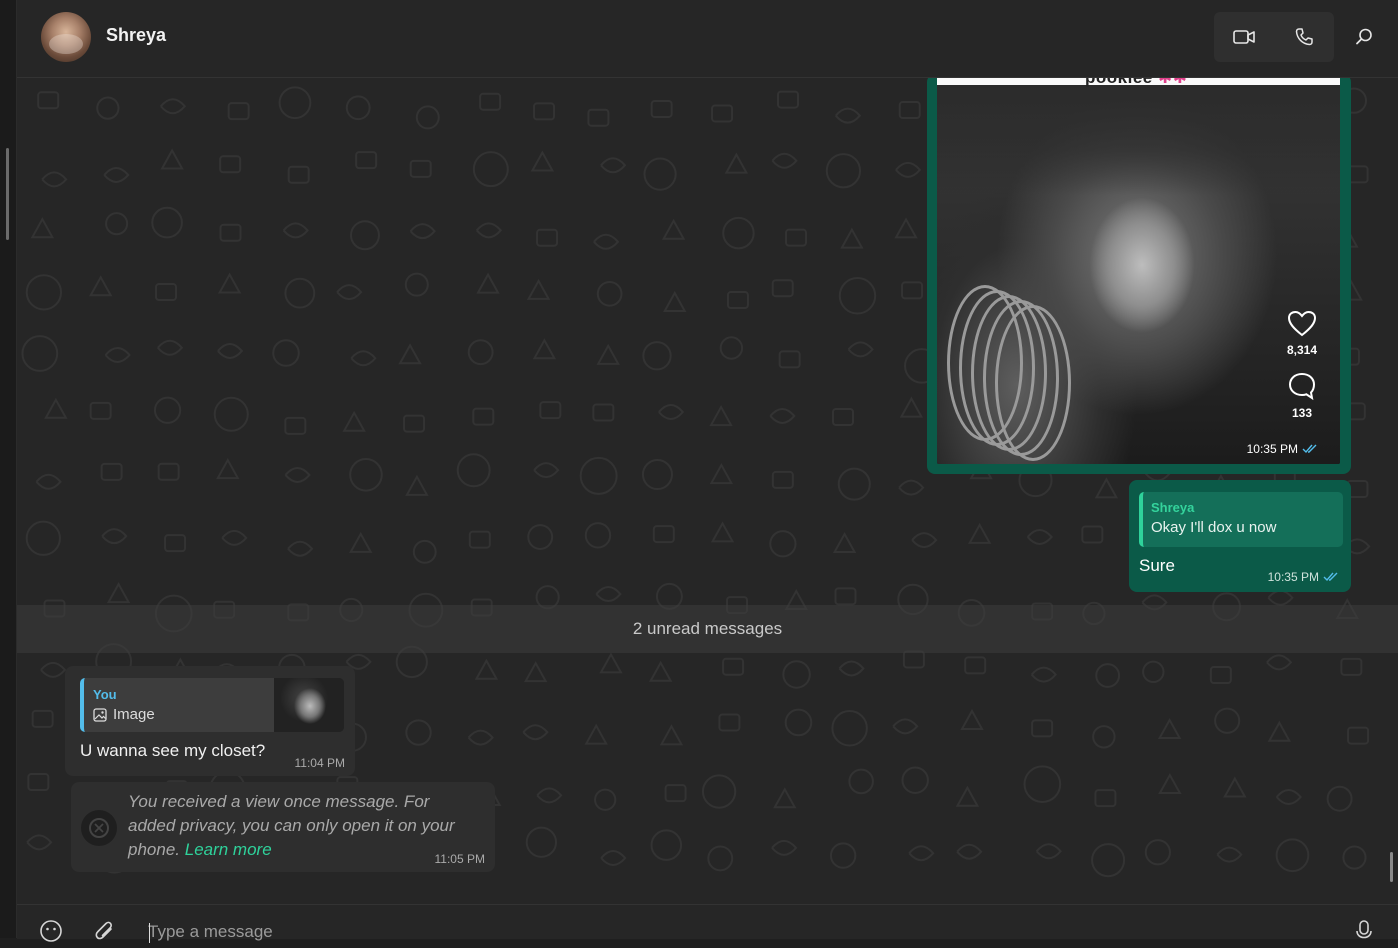 This screenshot has width=1398, height=948. Describe the element at coordinates (1364, 37) in the screenshot. I see `search-button` at that location.